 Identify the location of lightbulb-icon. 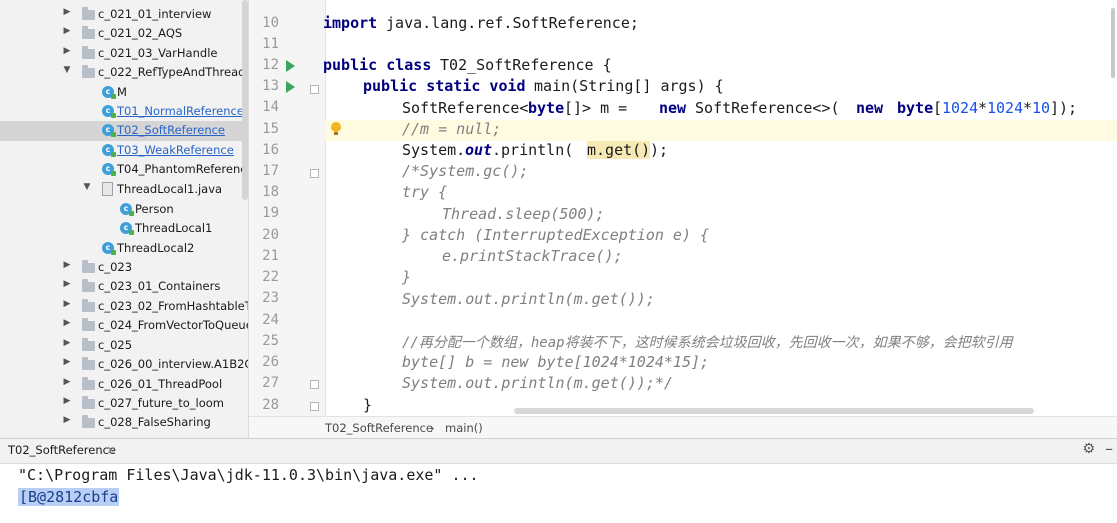
(336, 128).